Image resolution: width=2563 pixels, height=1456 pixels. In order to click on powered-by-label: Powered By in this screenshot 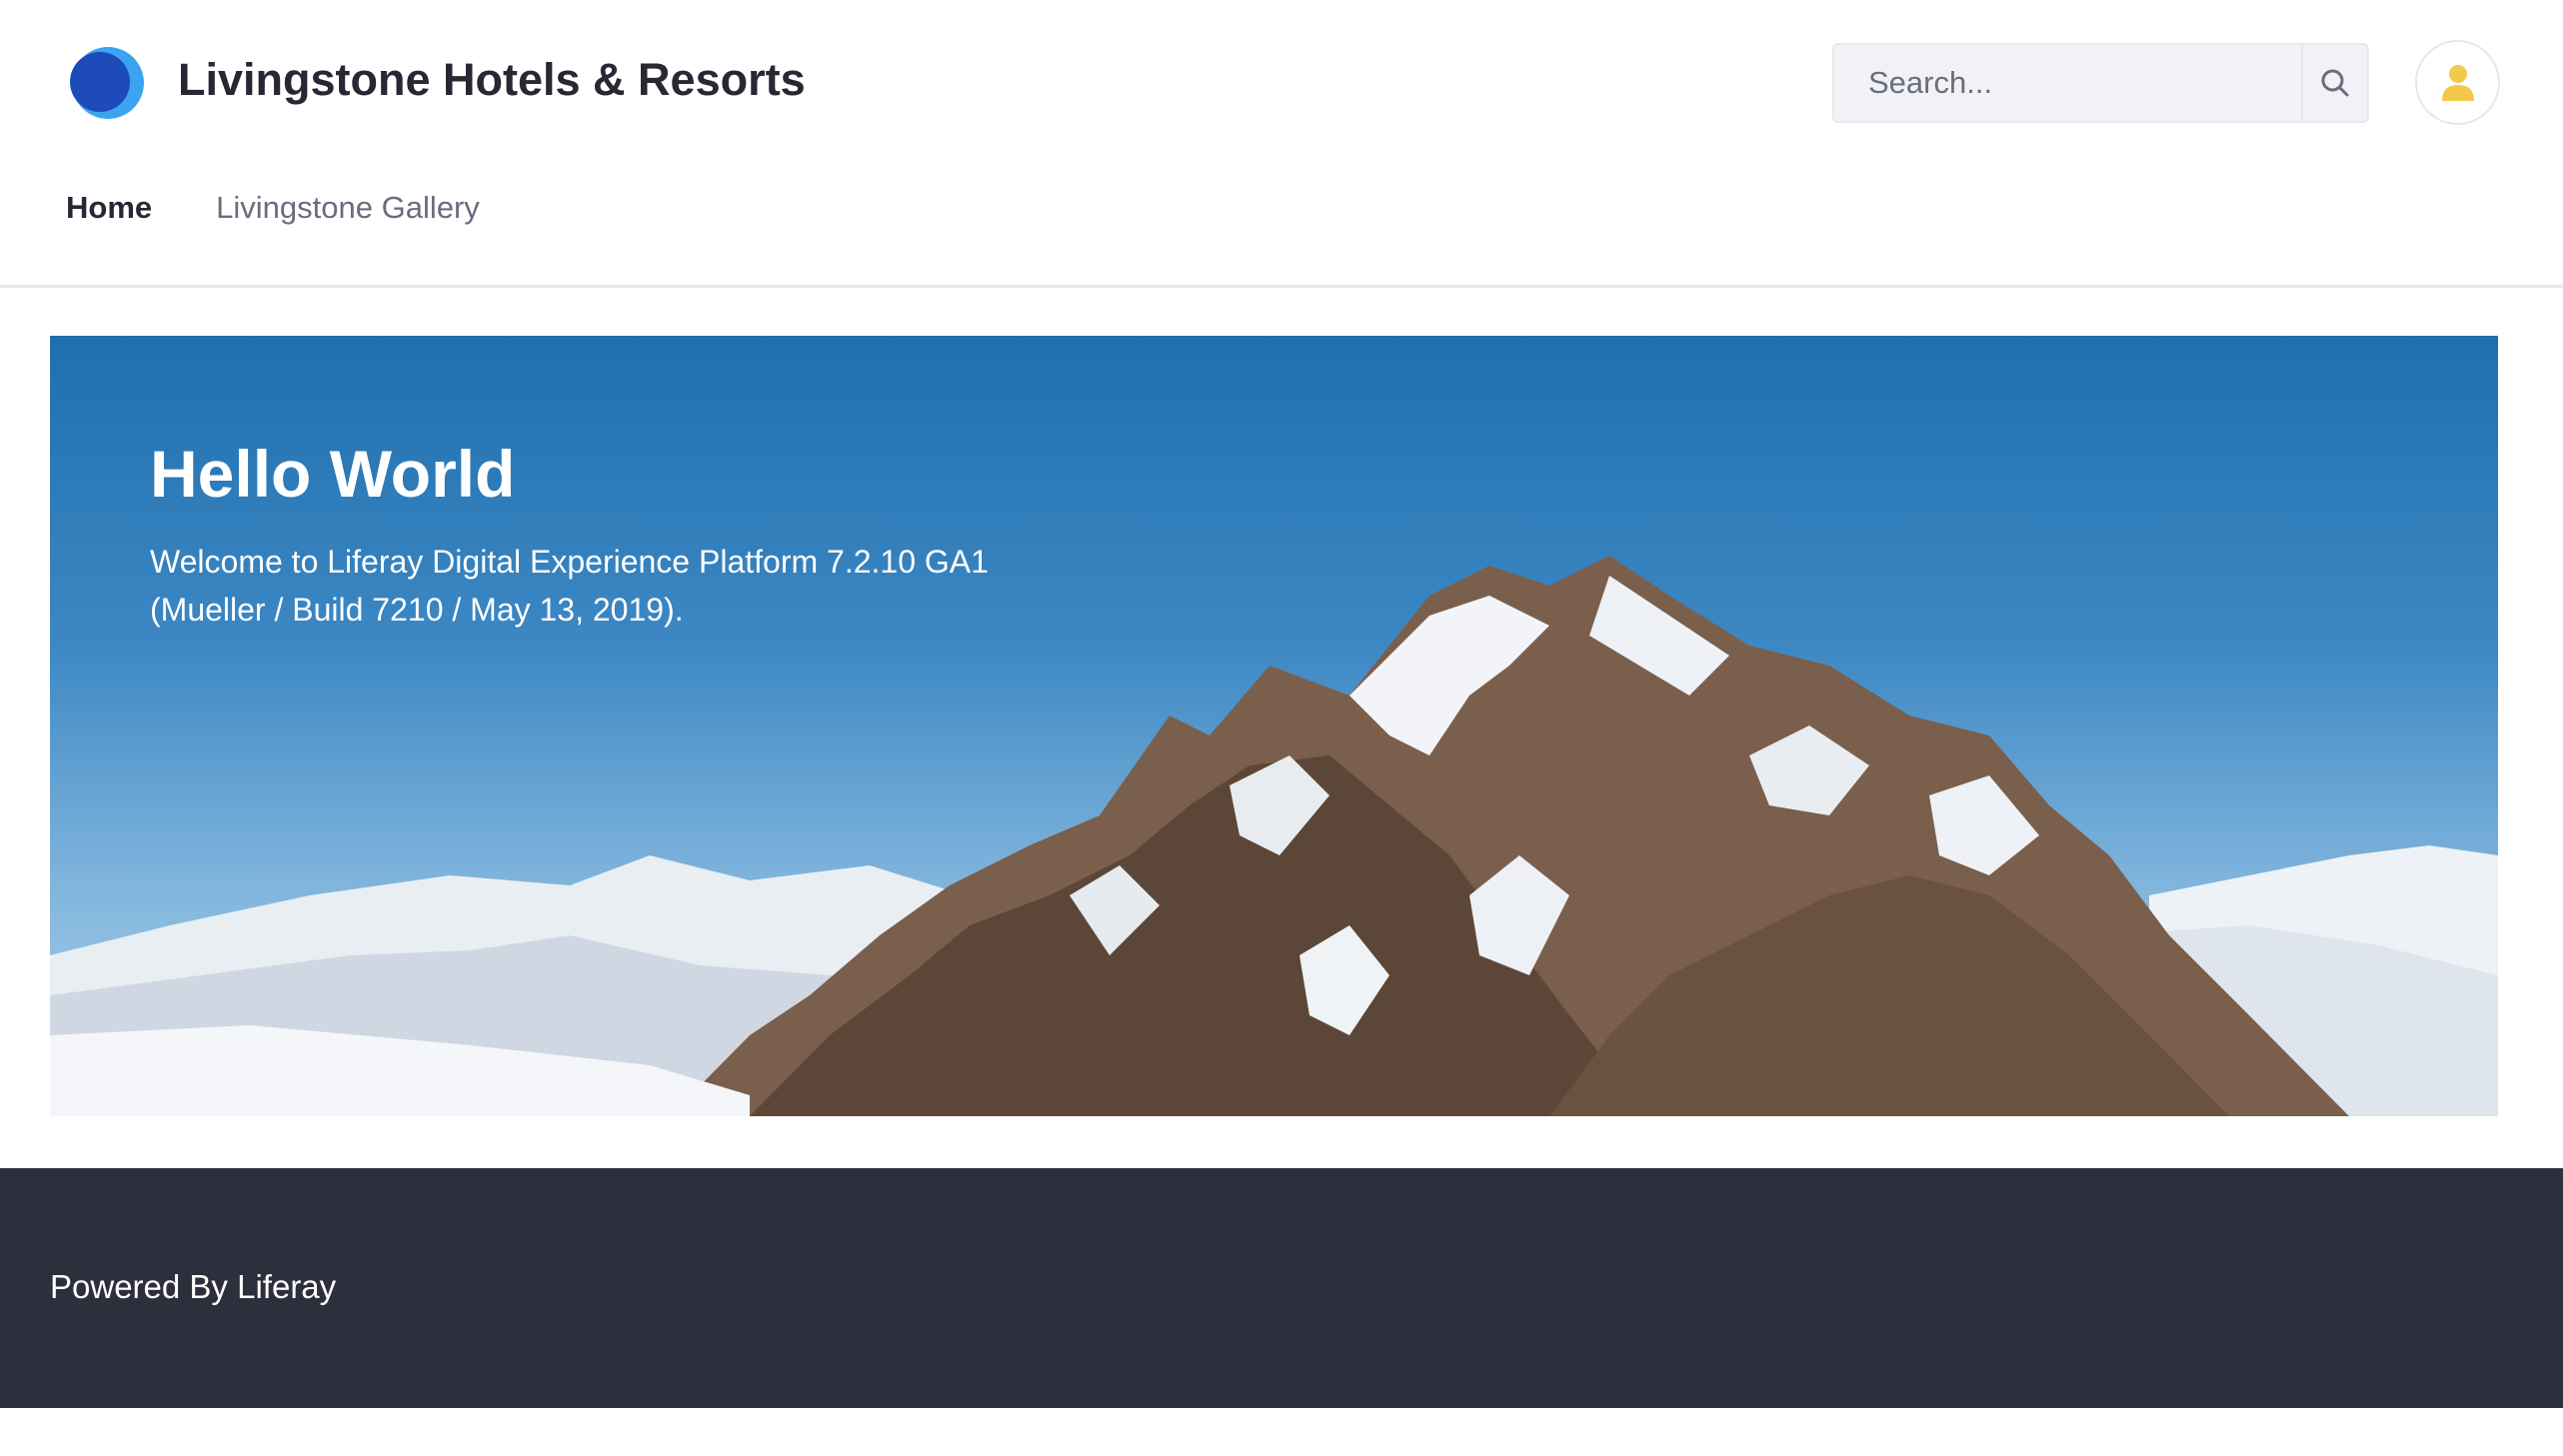, I will do `click(139, 1287)`.